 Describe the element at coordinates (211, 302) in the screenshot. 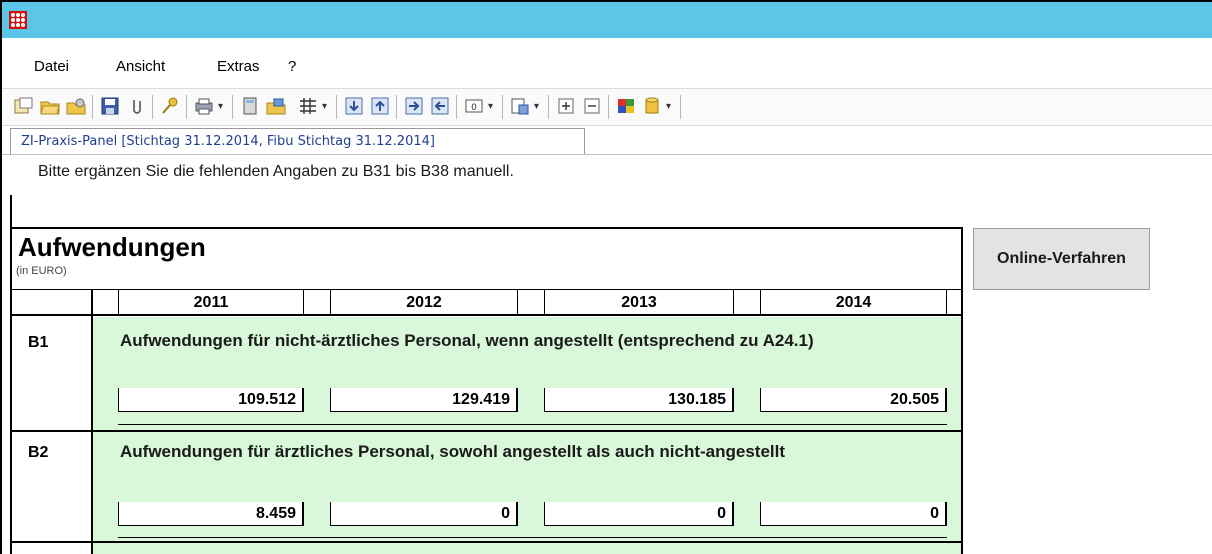

I see `year-2011: 2011` at that location.